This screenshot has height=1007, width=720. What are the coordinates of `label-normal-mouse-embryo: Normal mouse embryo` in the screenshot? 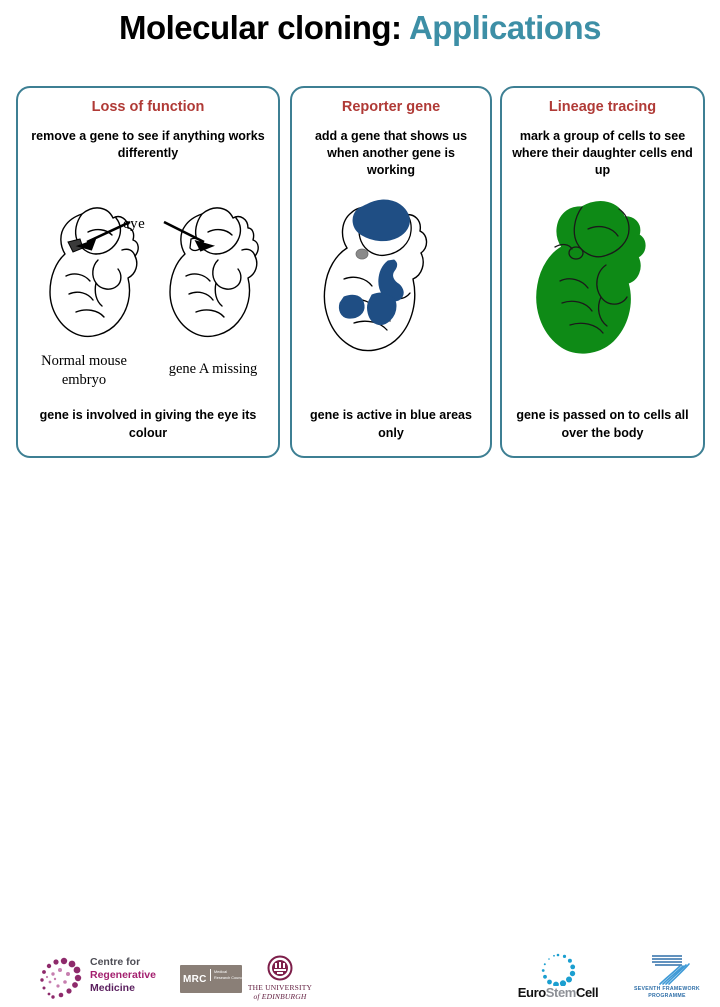 It's located at (84, 370).